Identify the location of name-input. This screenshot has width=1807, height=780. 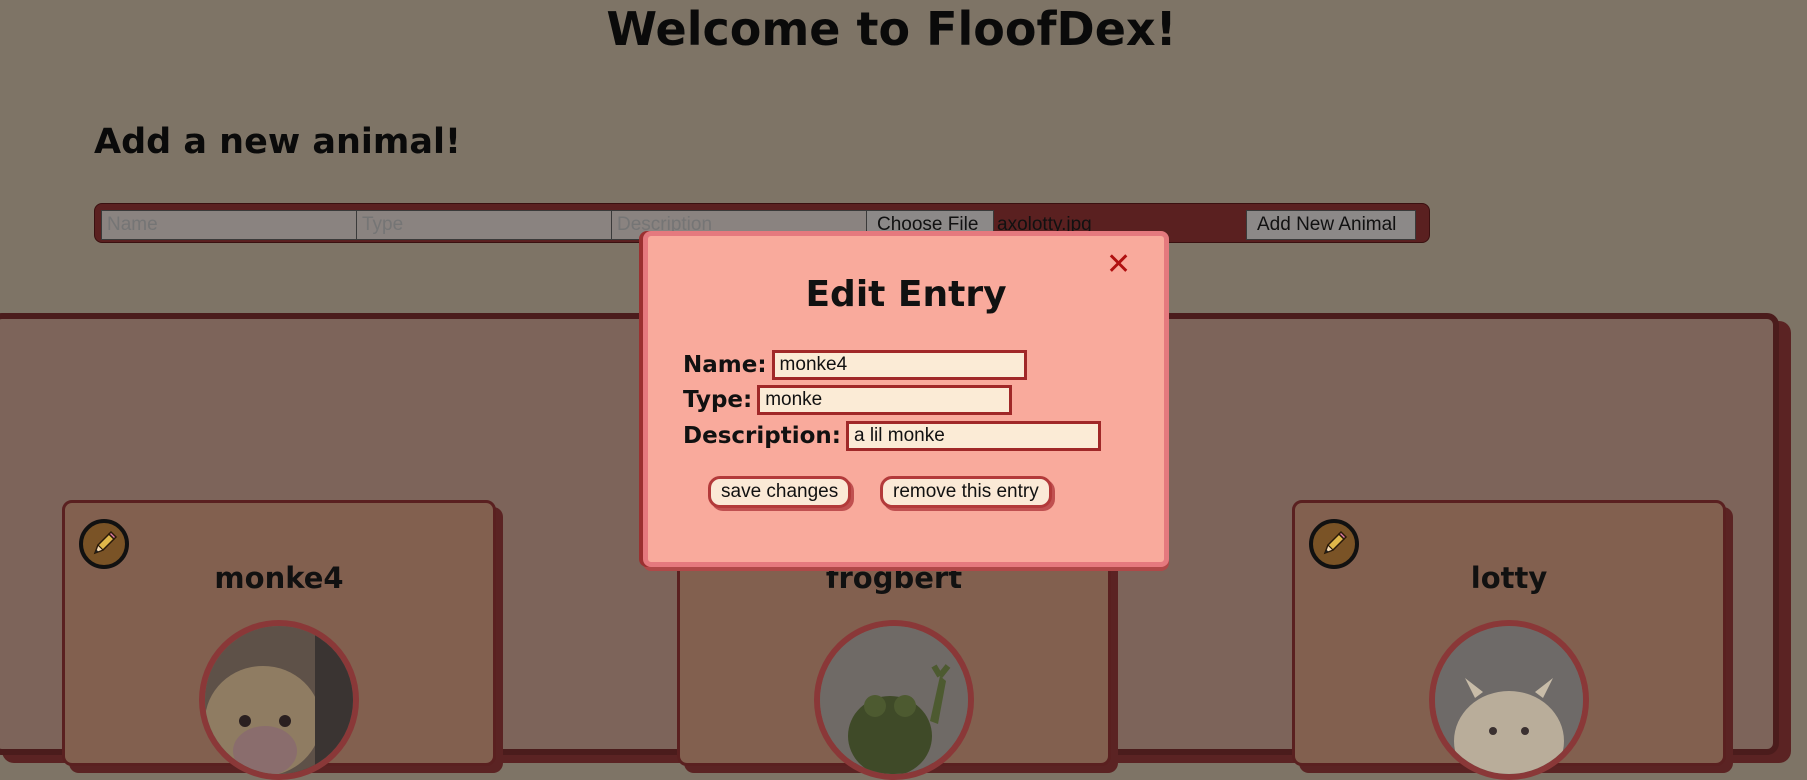
(229, 225).